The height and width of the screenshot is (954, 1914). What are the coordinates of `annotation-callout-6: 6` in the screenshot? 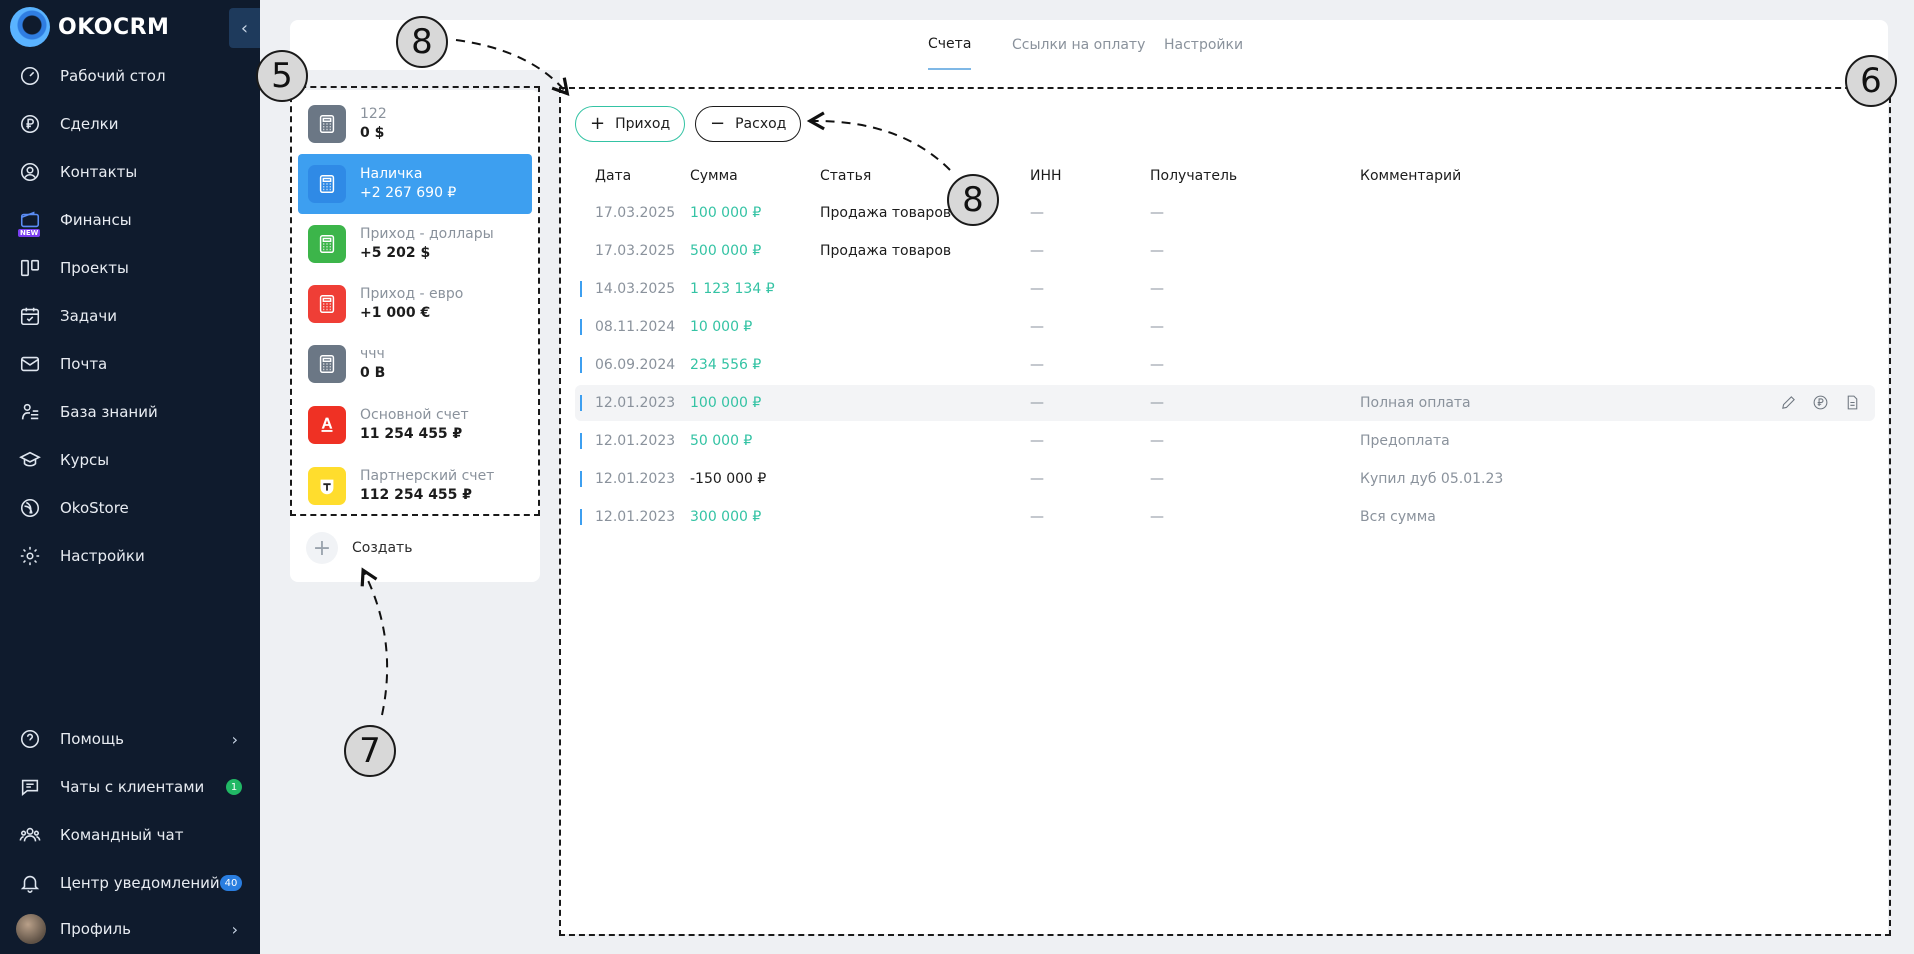 It's located at (1871, 81).